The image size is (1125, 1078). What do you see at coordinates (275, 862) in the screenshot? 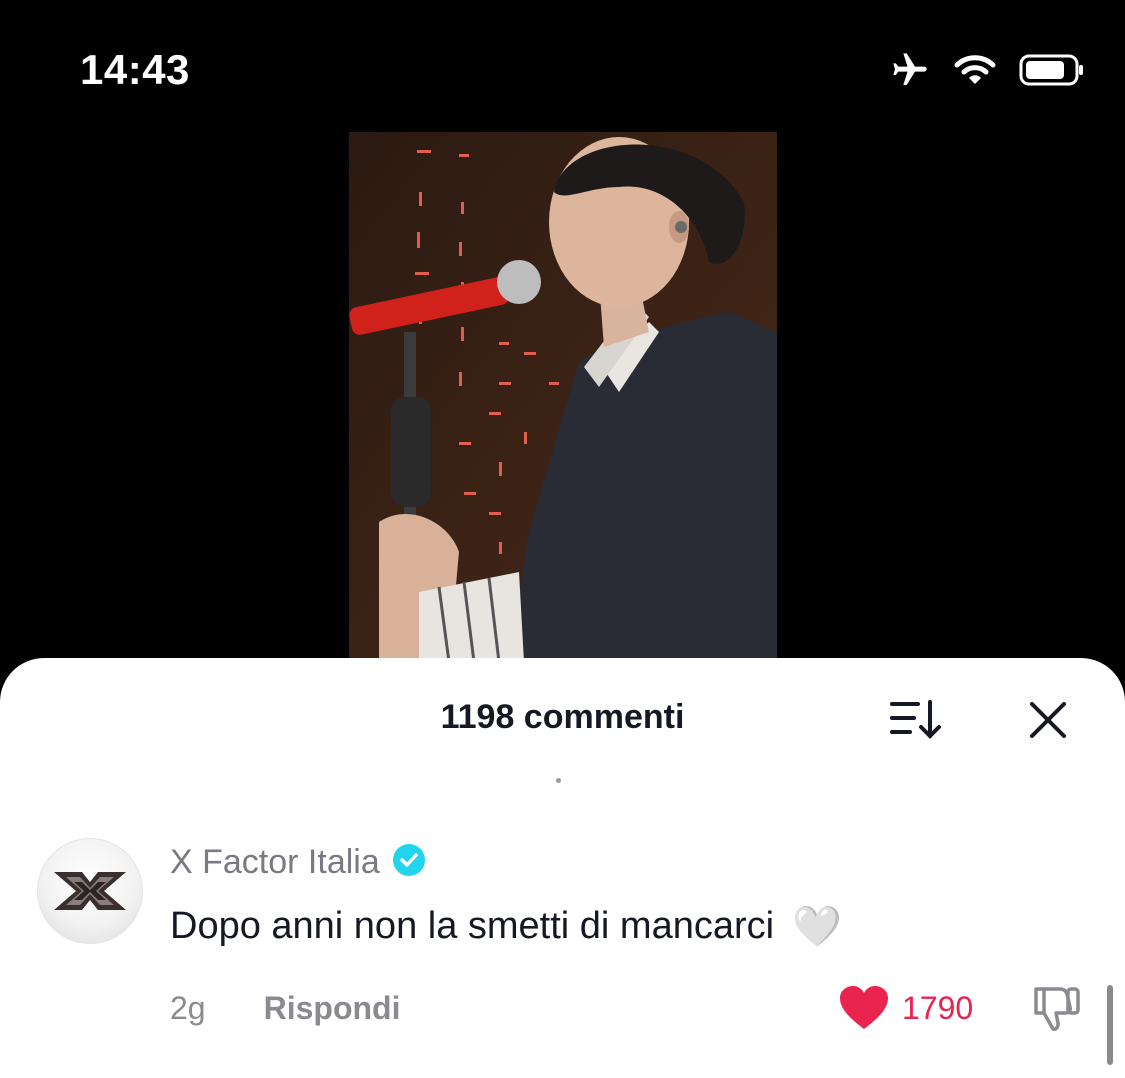
I see `author-name: X Factor Italia` at bounding box center [275, 862].